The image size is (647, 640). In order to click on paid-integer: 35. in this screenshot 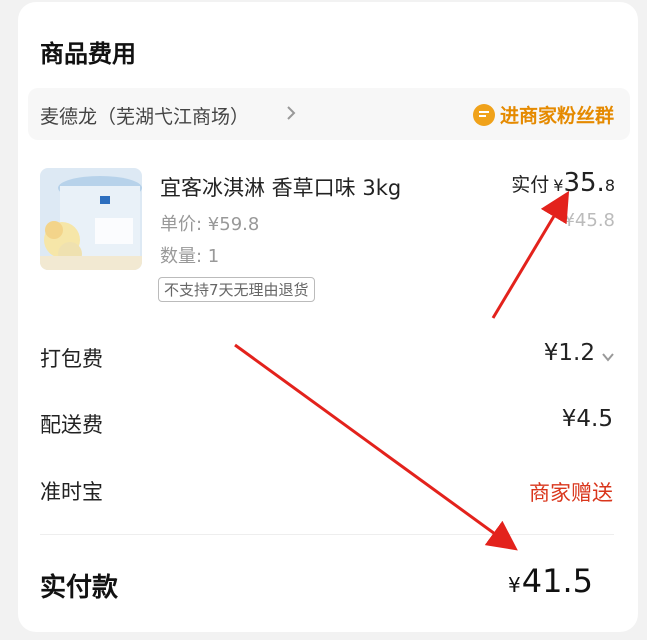, I will do `click(584, 183)`.